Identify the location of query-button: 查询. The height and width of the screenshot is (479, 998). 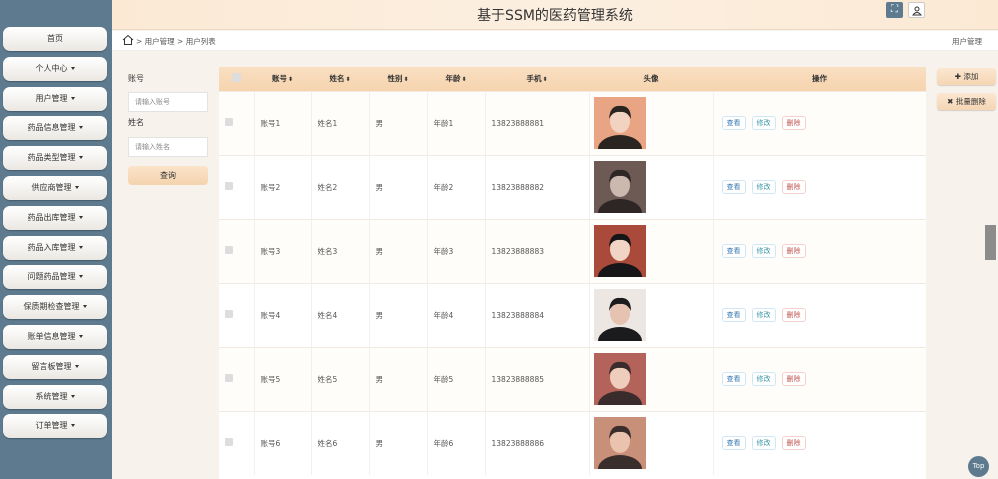
(168, 175).